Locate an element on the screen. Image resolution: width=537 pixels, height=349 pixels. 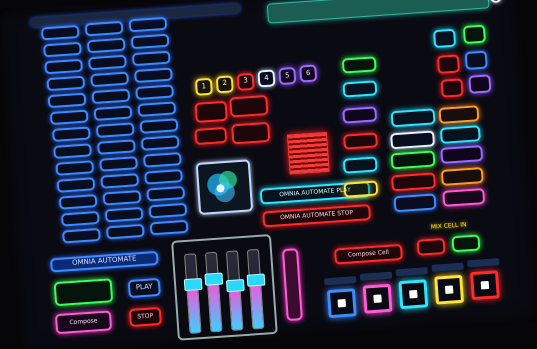
numbered-button-5: 5 is located at coordinates (287, 76).